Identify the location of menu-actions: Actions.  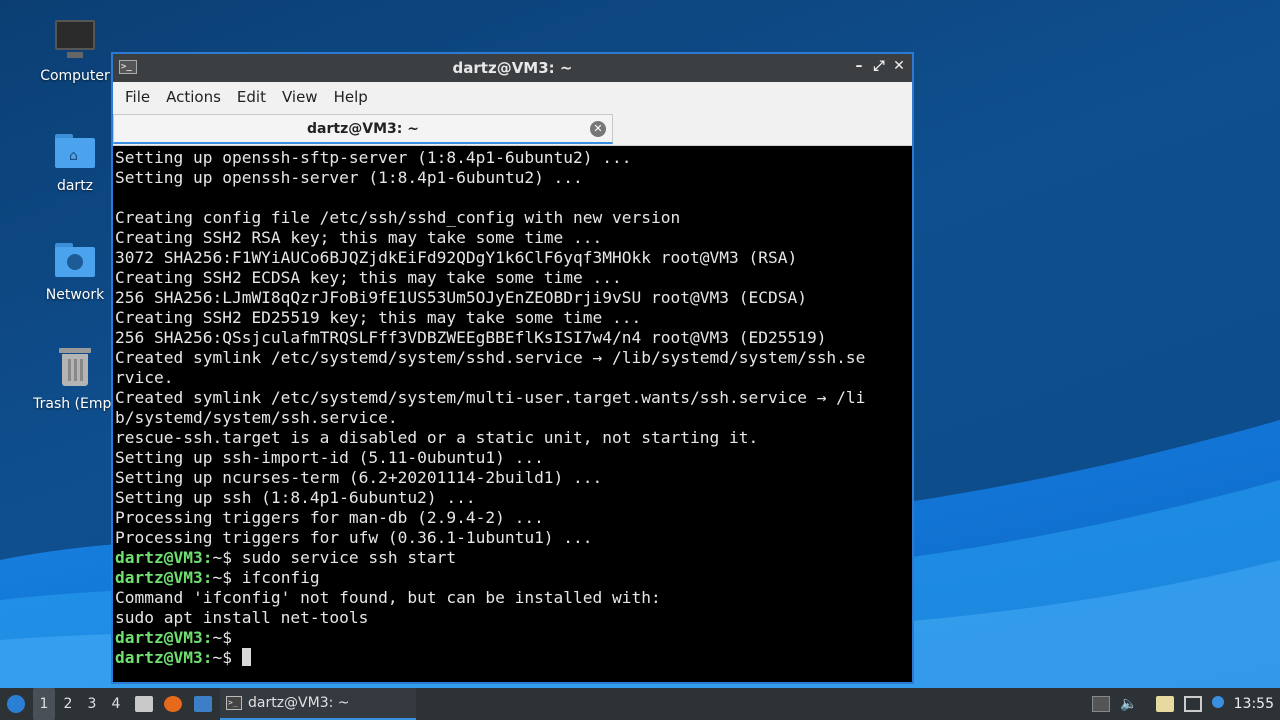
(193, 97).